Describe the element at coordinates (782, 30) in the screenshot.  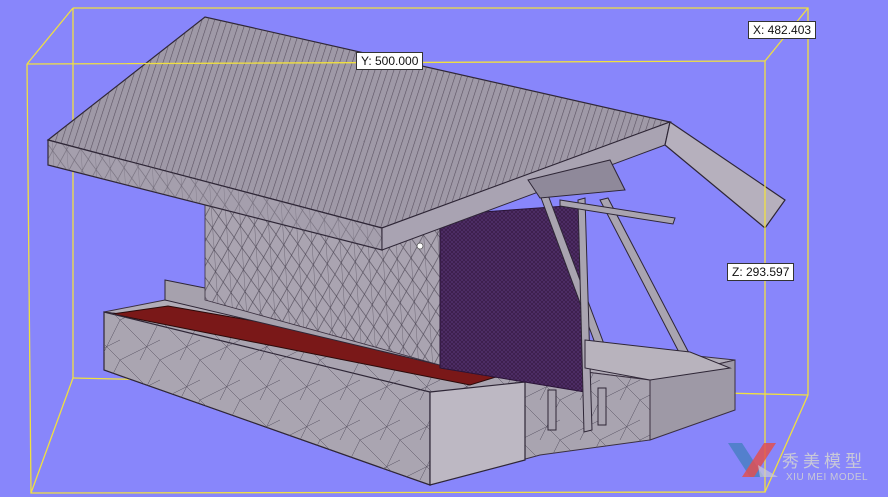
I see `dimension-x-label: X: 482.403` at that location.